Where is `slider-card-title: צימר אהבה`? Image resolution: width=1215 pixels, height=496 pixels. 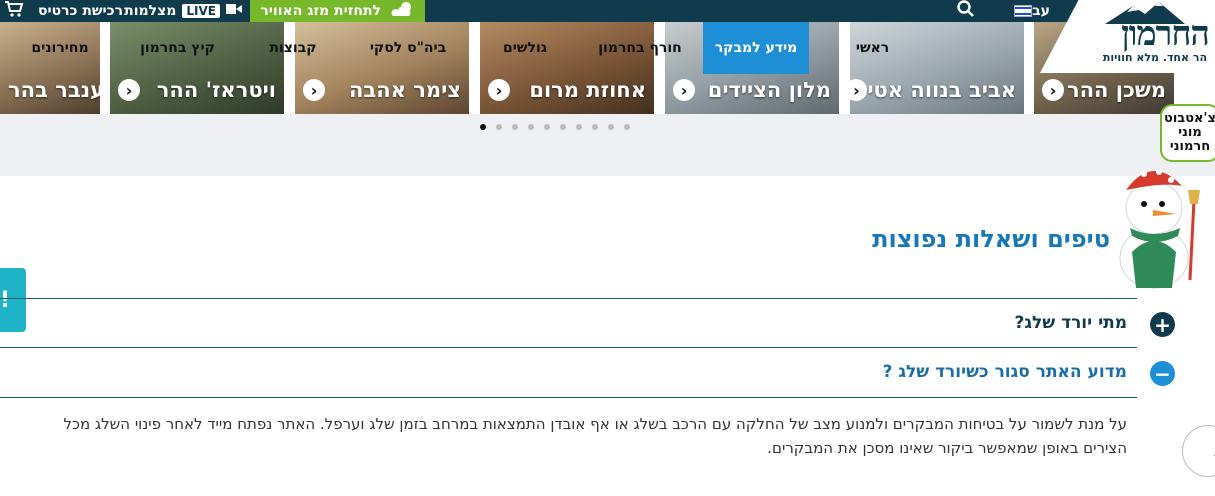
slider-card-title: צימר אהבה is located at coordinates (405, 90).